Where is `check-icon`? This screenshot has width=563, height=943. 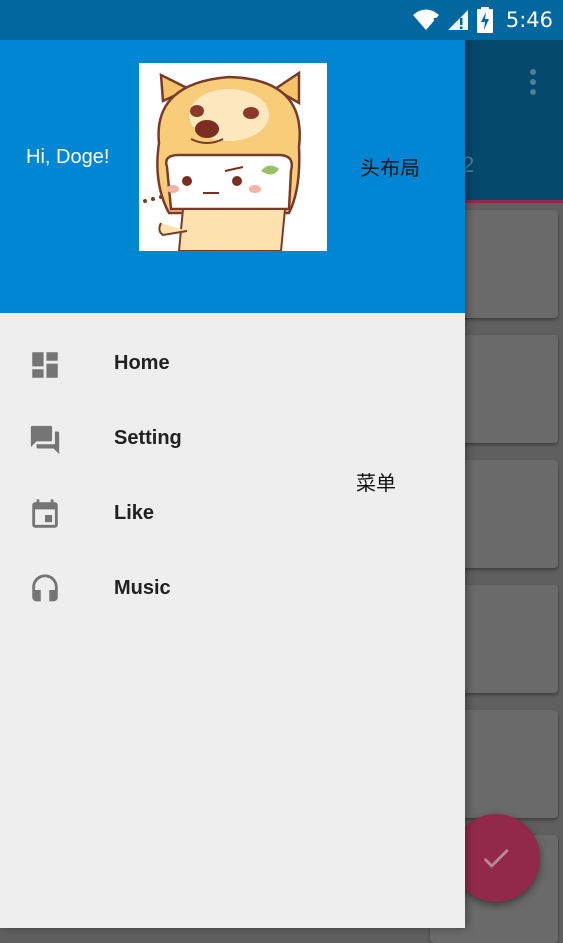
check-icon is located at coordinates (496, 858).